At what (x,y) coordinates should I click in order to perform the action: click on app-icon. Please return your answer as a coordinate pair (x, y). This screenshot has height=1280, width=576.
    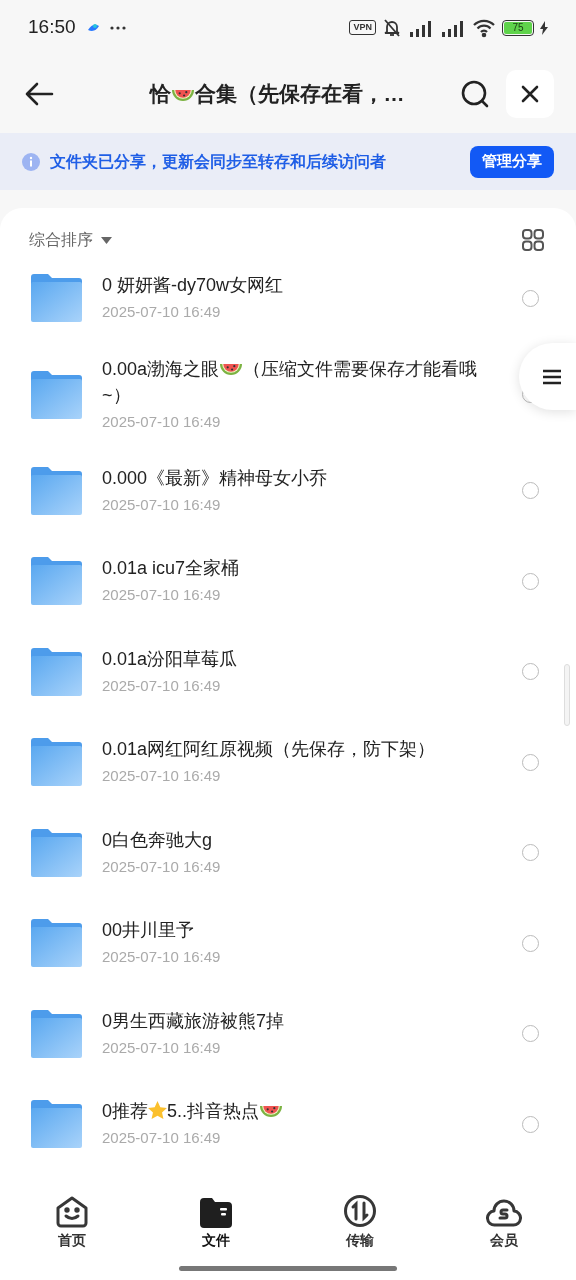
    Looking at the image, I should click on (92, 27).